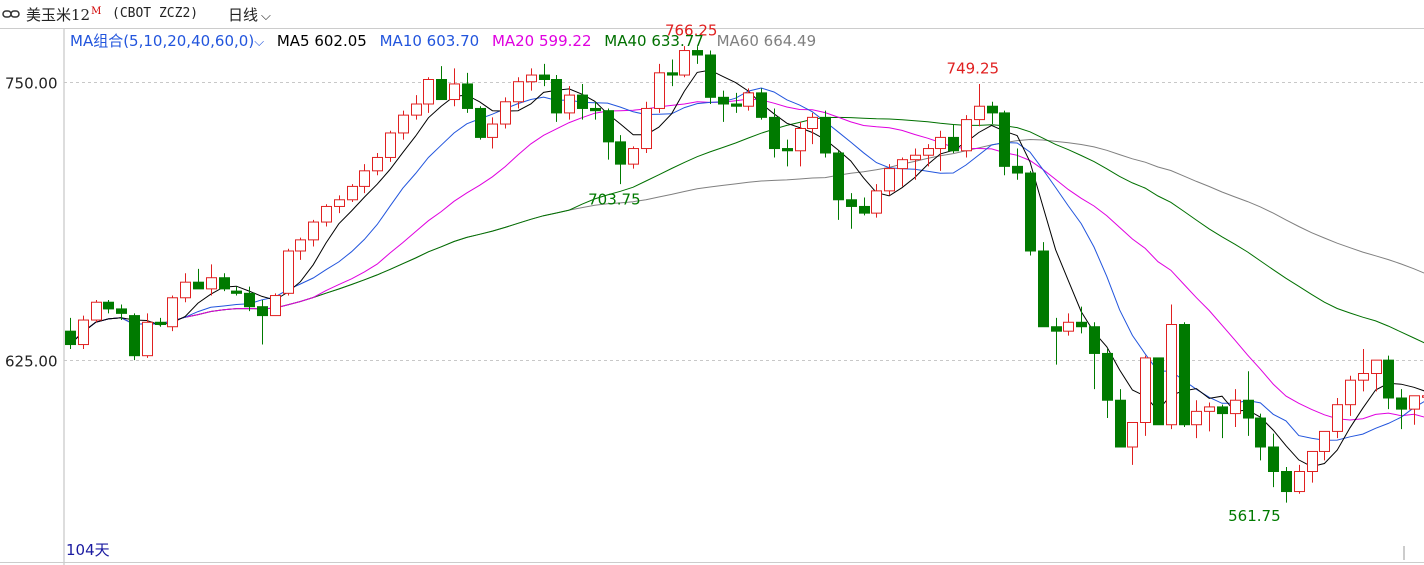 This screenshot has width=1424, height=565. What do you see at coordinates (1254, 516) in the screenshot?
I see `price-annotation: 561.75` at bounding box center [1254, 516].